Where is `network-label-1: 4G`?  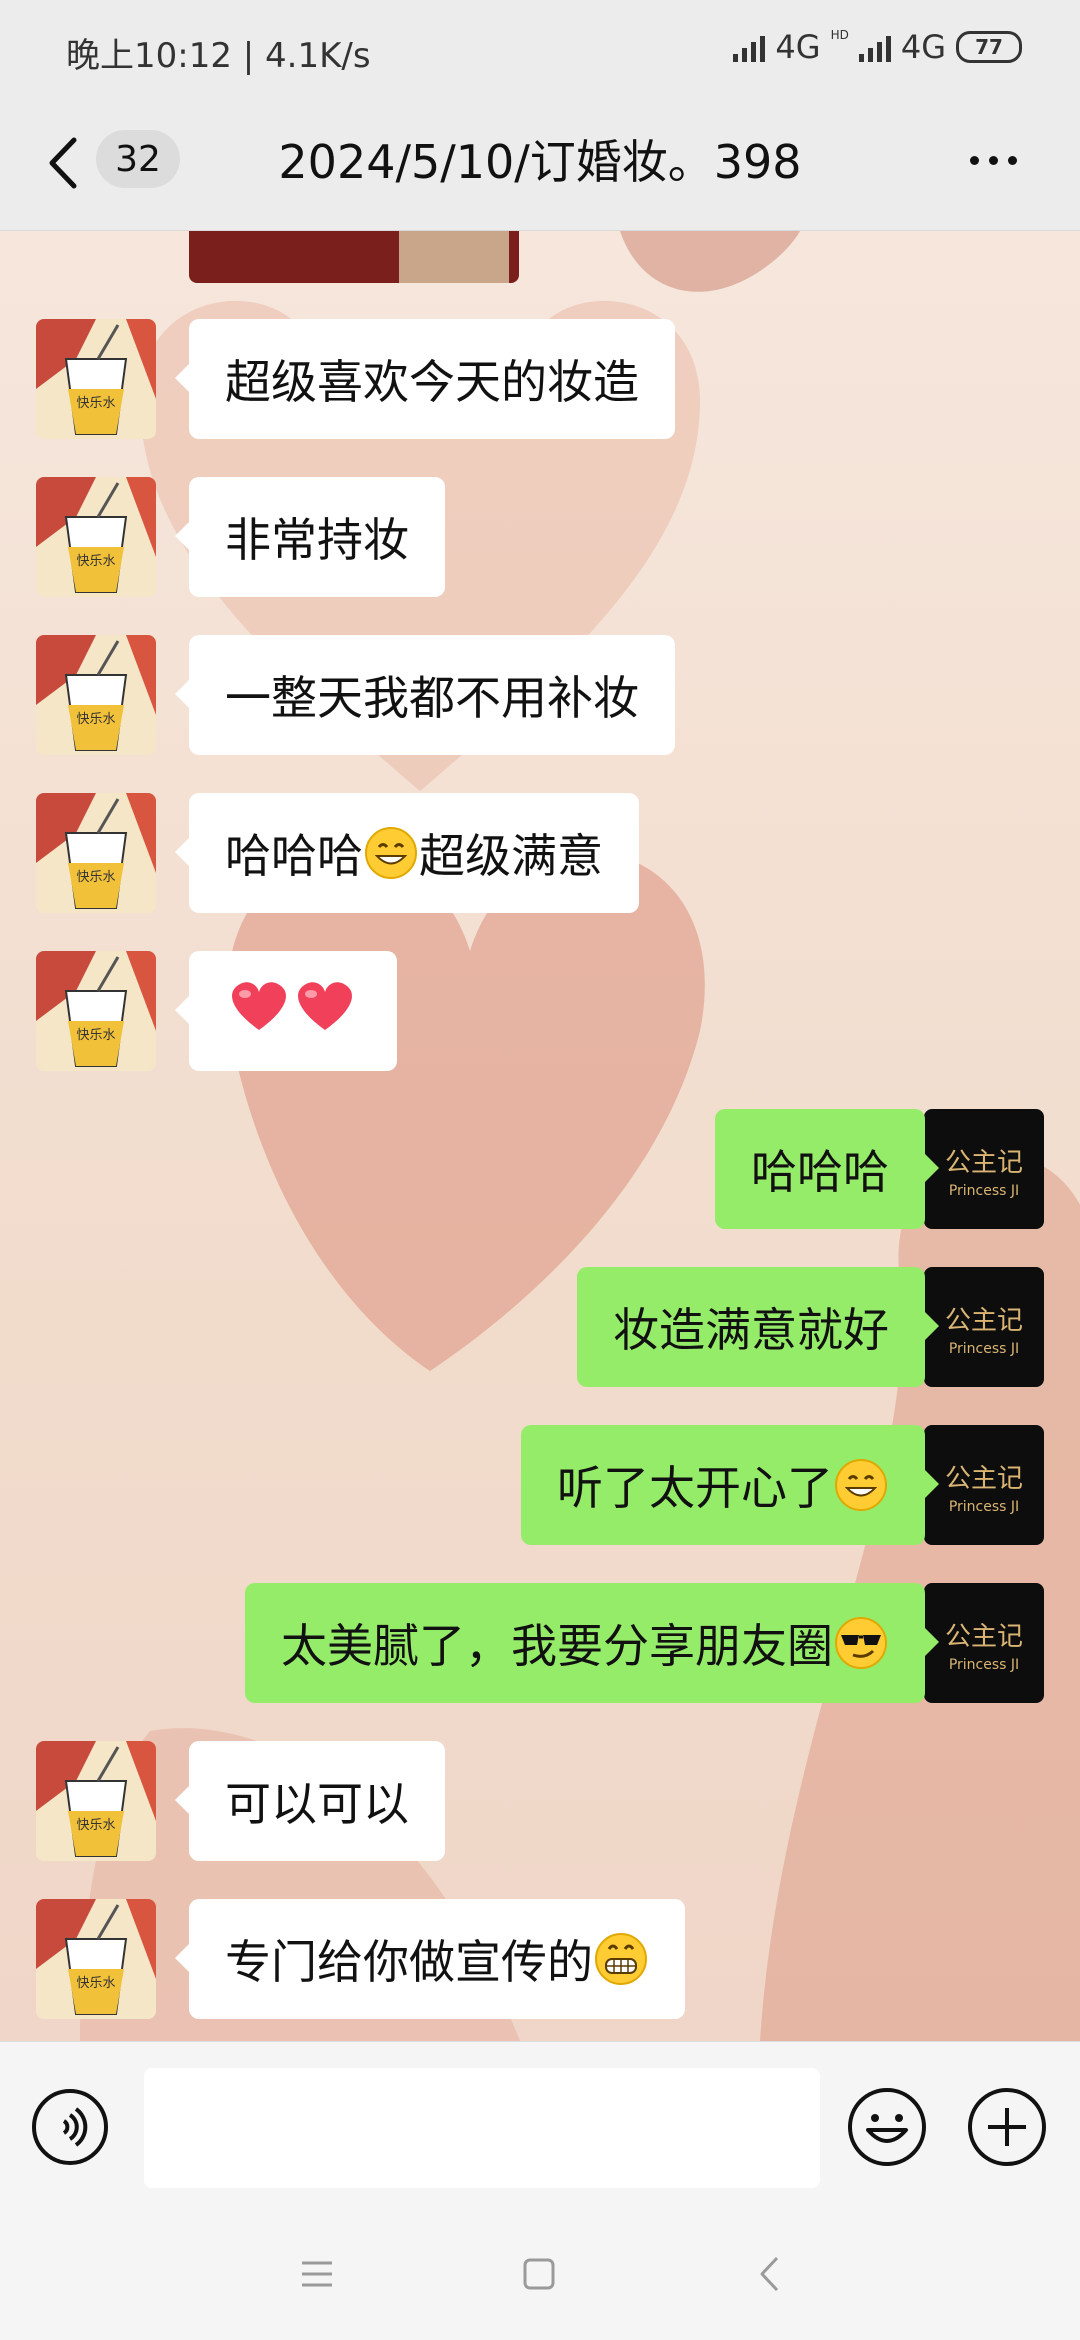 network-label-1: 4G is located at coordinates (798, 47).